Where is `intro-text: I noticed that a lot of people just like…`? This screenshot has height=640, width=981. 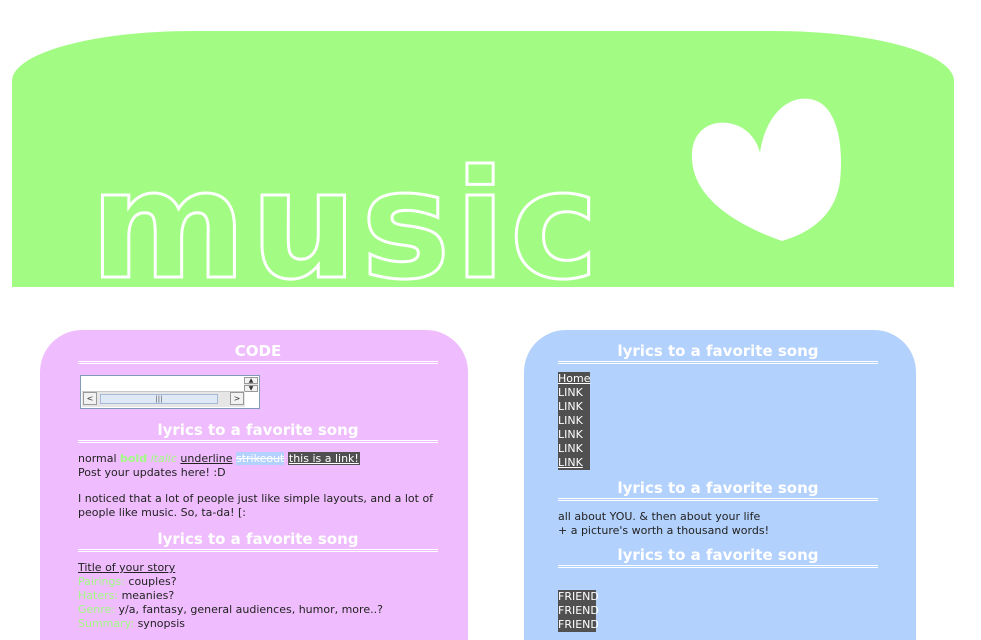 intro-text: I noticed that a lot of people just like… is located at coordinates (256, 505).